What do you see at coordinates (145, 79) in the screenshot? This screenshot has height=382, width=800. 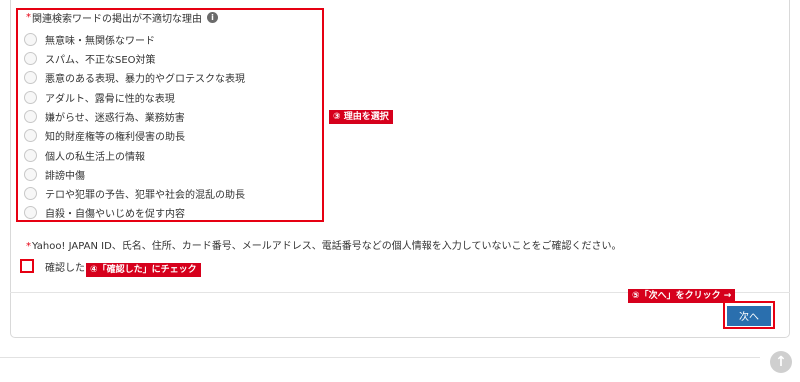 I see `reason-option-label: 悪意のある表現、暴力的やグロテスクな表現` at bounding box center [145, 79].